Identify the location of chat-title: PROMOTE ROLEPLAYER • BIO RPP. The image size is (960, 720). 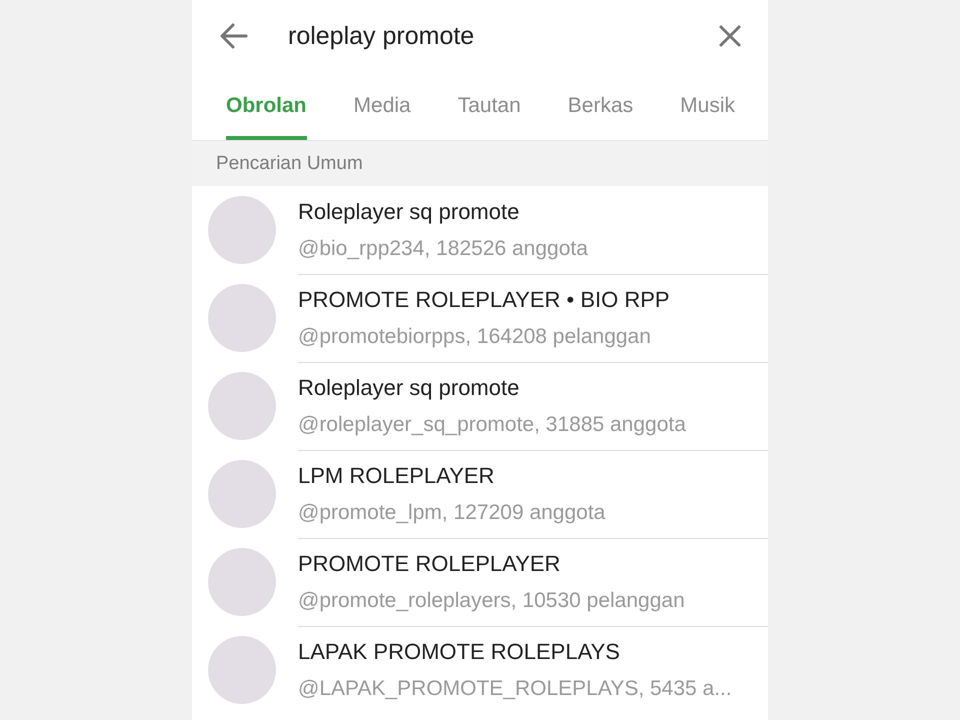
(533, 299).